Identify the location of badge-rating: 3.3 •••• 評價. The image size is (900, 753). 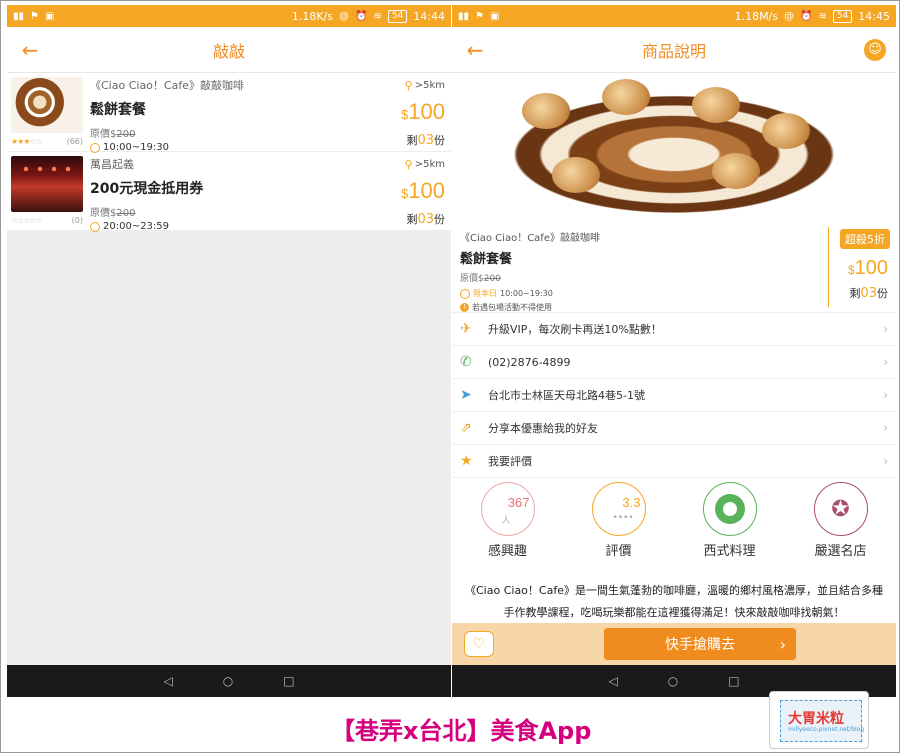
(619, 520).